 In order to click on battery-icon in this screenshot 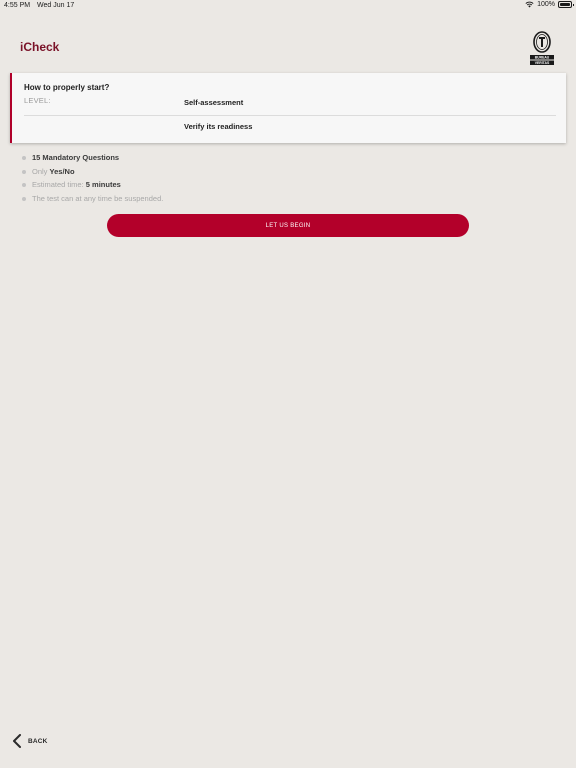, I will do `click(566, 4)`.